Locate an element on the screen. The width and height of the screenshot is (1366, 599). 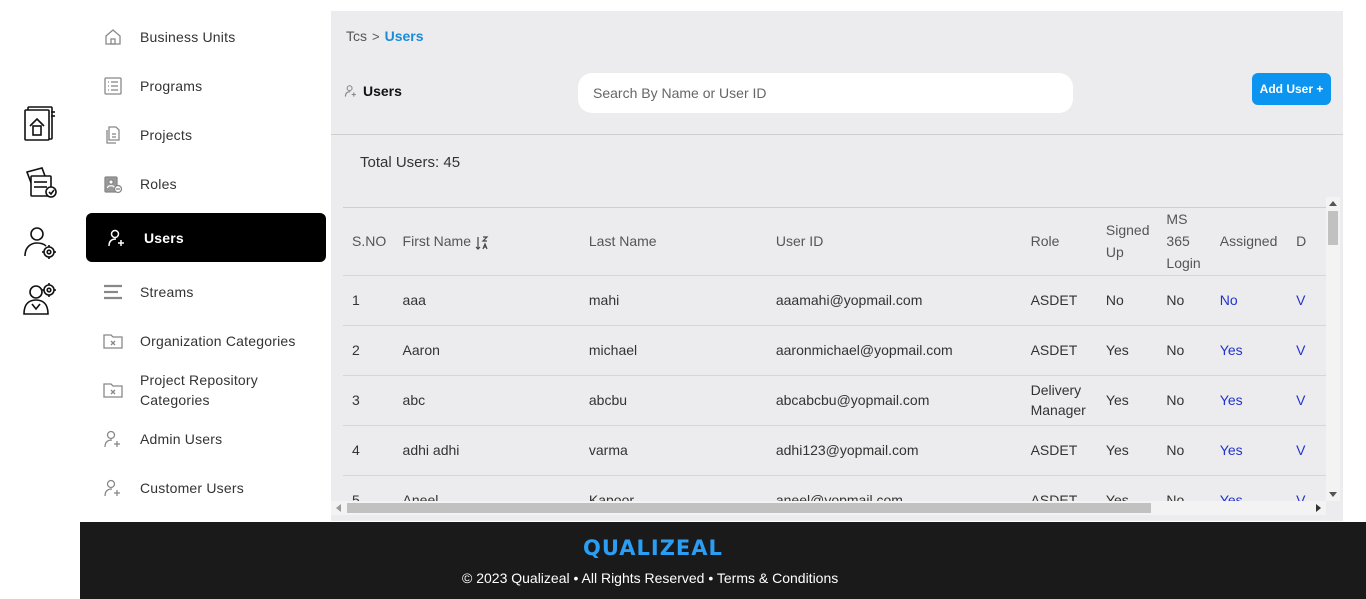
cell-user-id: aaronmichael@yopmail.com is located at coordinates (894, 350).